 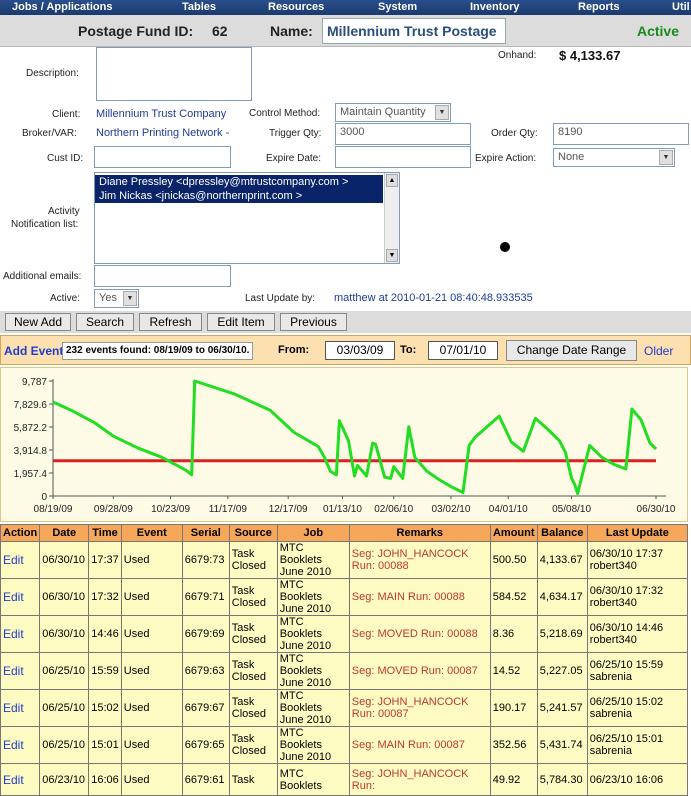 I want to click on edit-item-button: Edit Item, so click(x=241, y=322).